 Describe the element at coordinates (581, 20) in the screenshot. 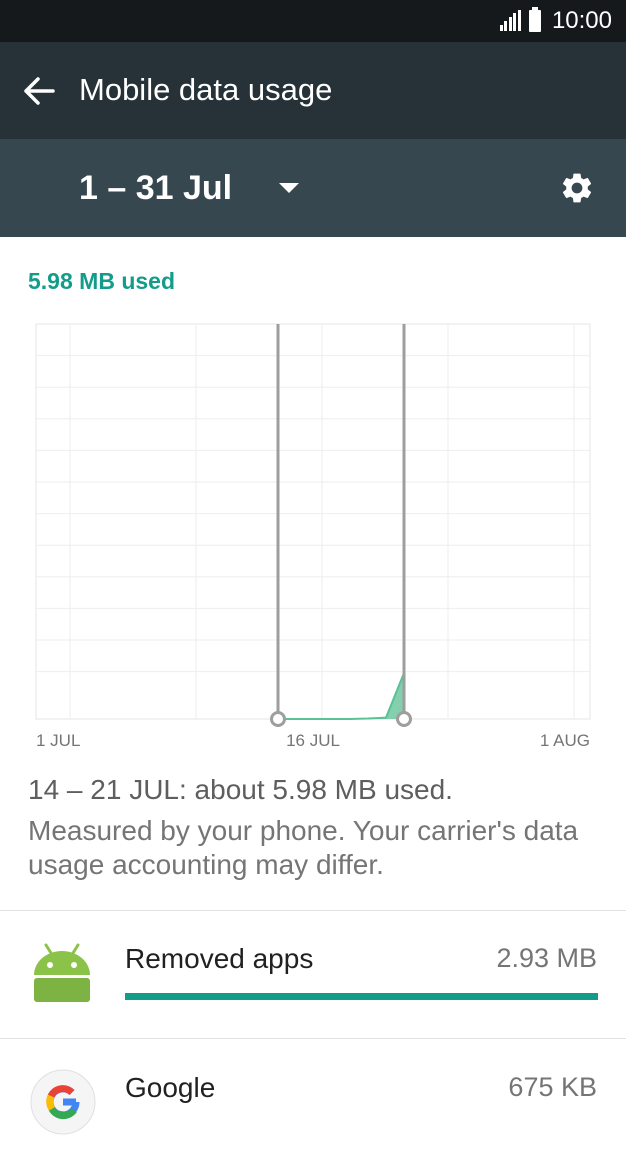

I see `status-clock: 10:00` at that location.